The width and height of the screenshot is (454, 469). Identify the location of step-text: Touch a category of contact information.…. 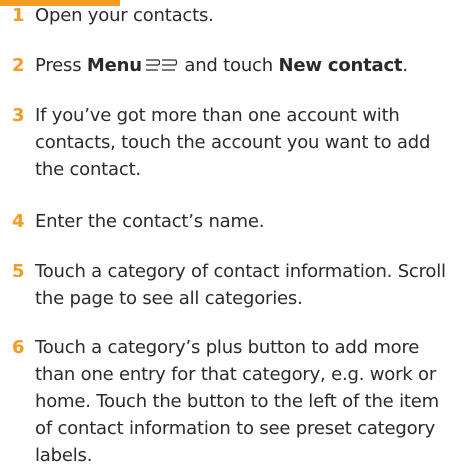
(240, 285).